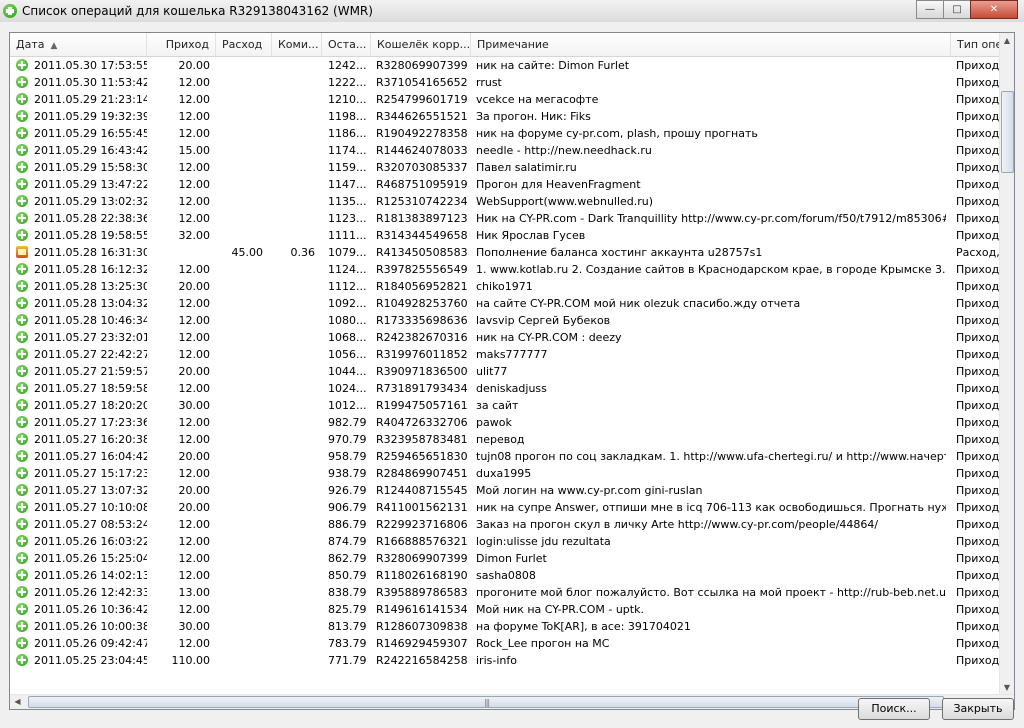  I want to click on cell-date: 2011.05.26 16:03:22, so click(90, 541).